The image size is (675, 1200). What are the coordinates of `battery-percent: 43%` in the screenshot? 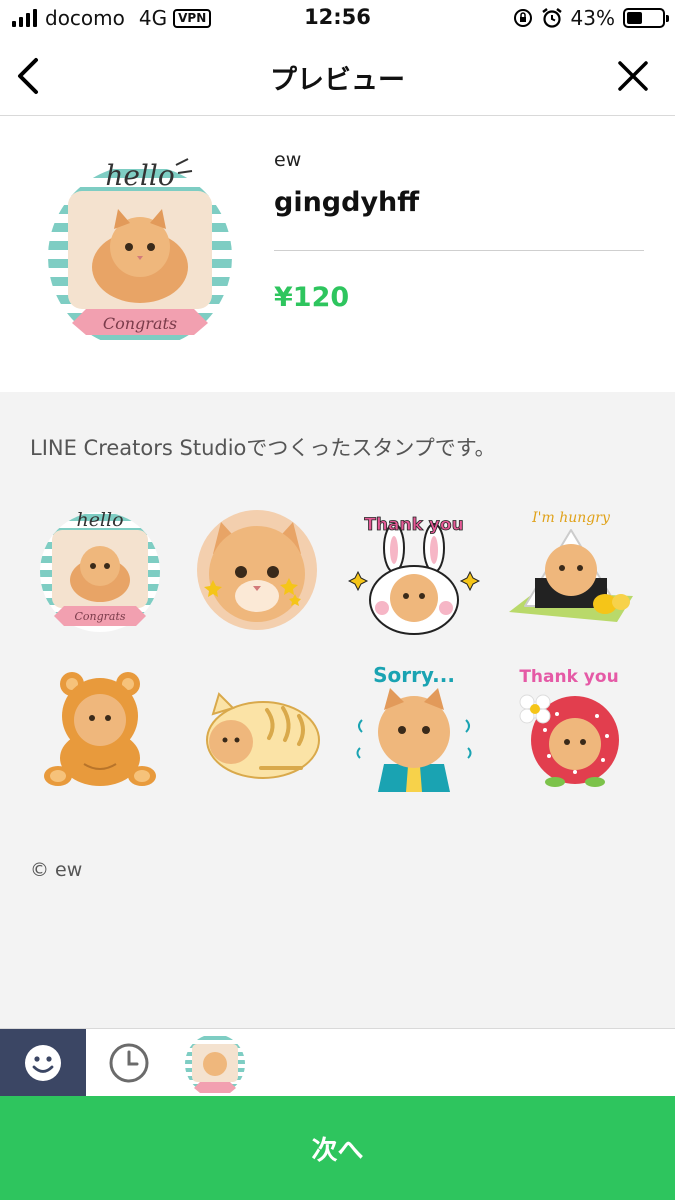 It's located at (592, 18).